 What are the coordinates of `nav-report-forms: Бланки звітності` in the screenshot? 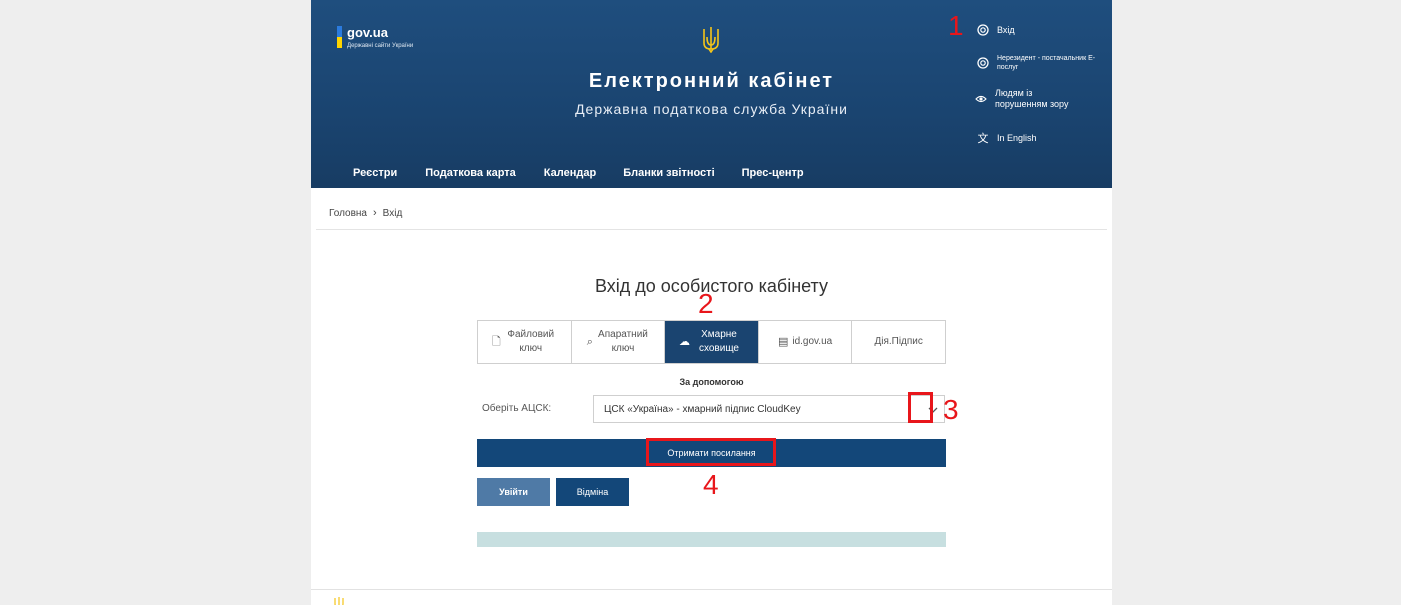 It's located at (668, 173).